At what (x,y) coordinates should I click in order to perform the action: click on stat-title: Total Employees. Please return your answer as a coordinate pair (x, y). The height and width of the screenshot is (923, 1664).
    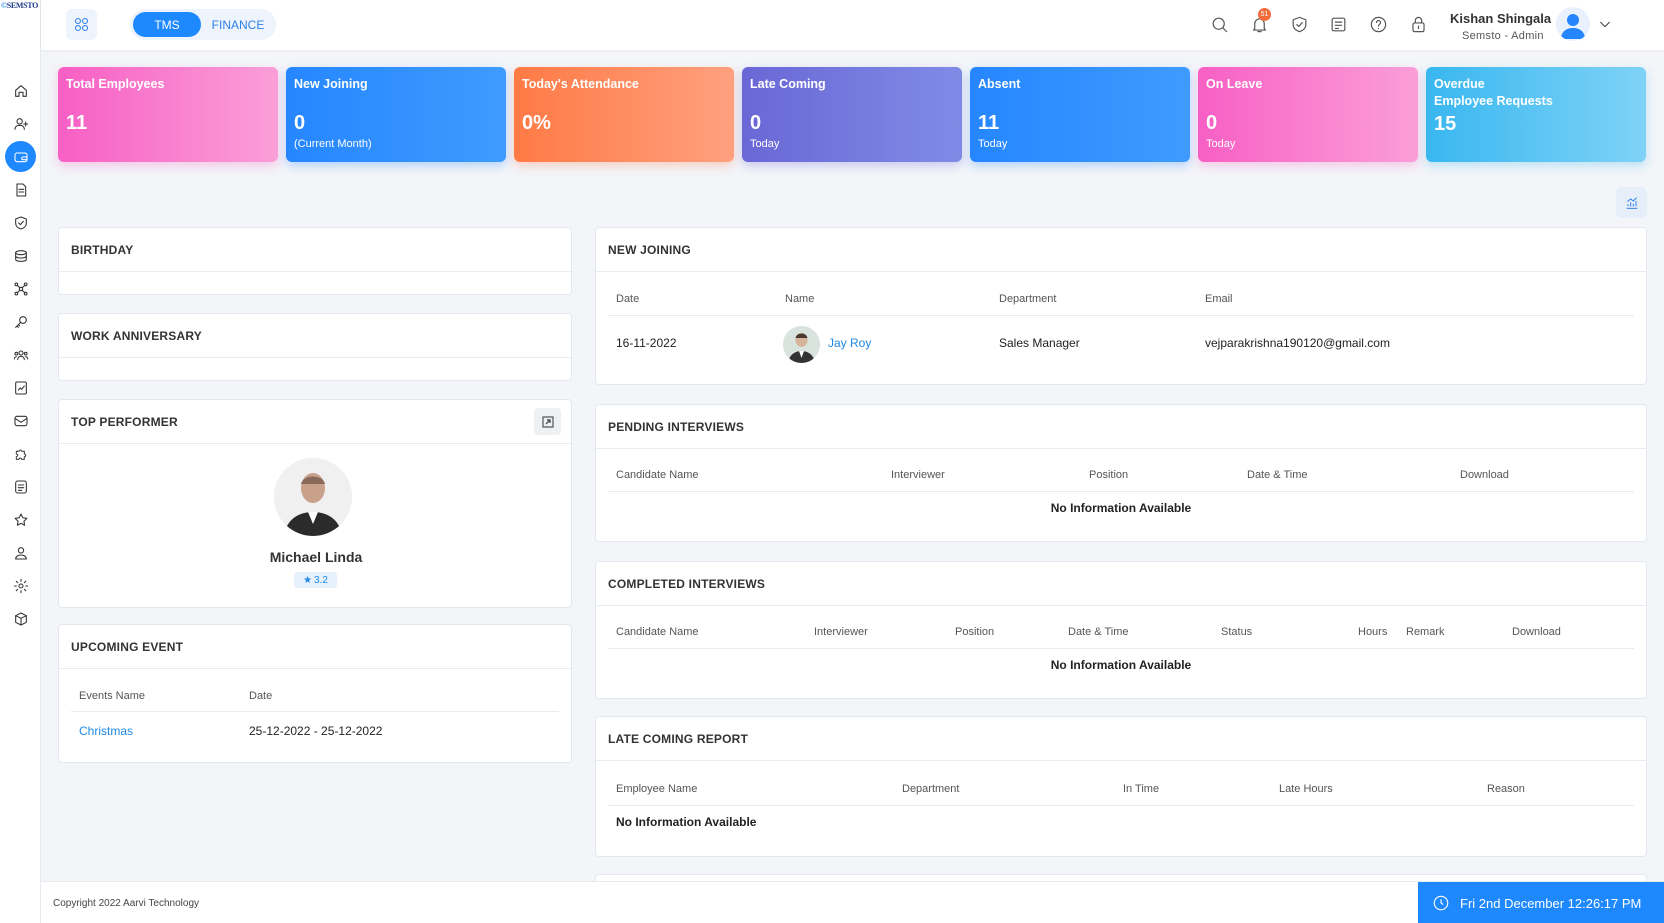
    Looking at the image, I should click on (115, 84).